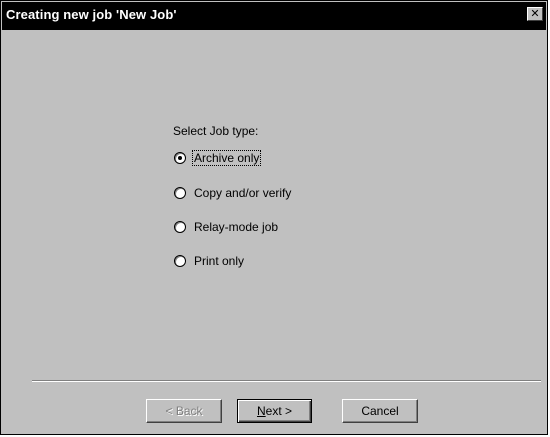 The height and width of the screenshot is (437, 550). I want to click on cancel-button-label: Cancel, so click(380, 411).